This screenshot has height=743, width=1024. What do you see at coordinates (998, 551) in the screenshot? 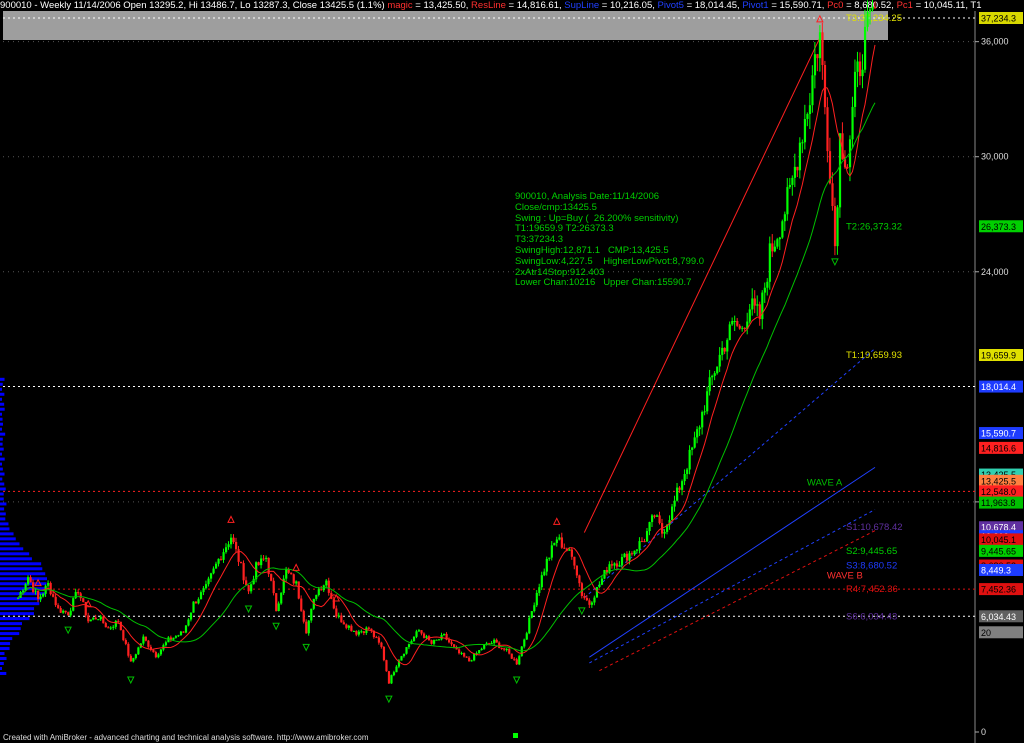
I see `price-label-13: 9,445.65` at bounding box center [998, 551].